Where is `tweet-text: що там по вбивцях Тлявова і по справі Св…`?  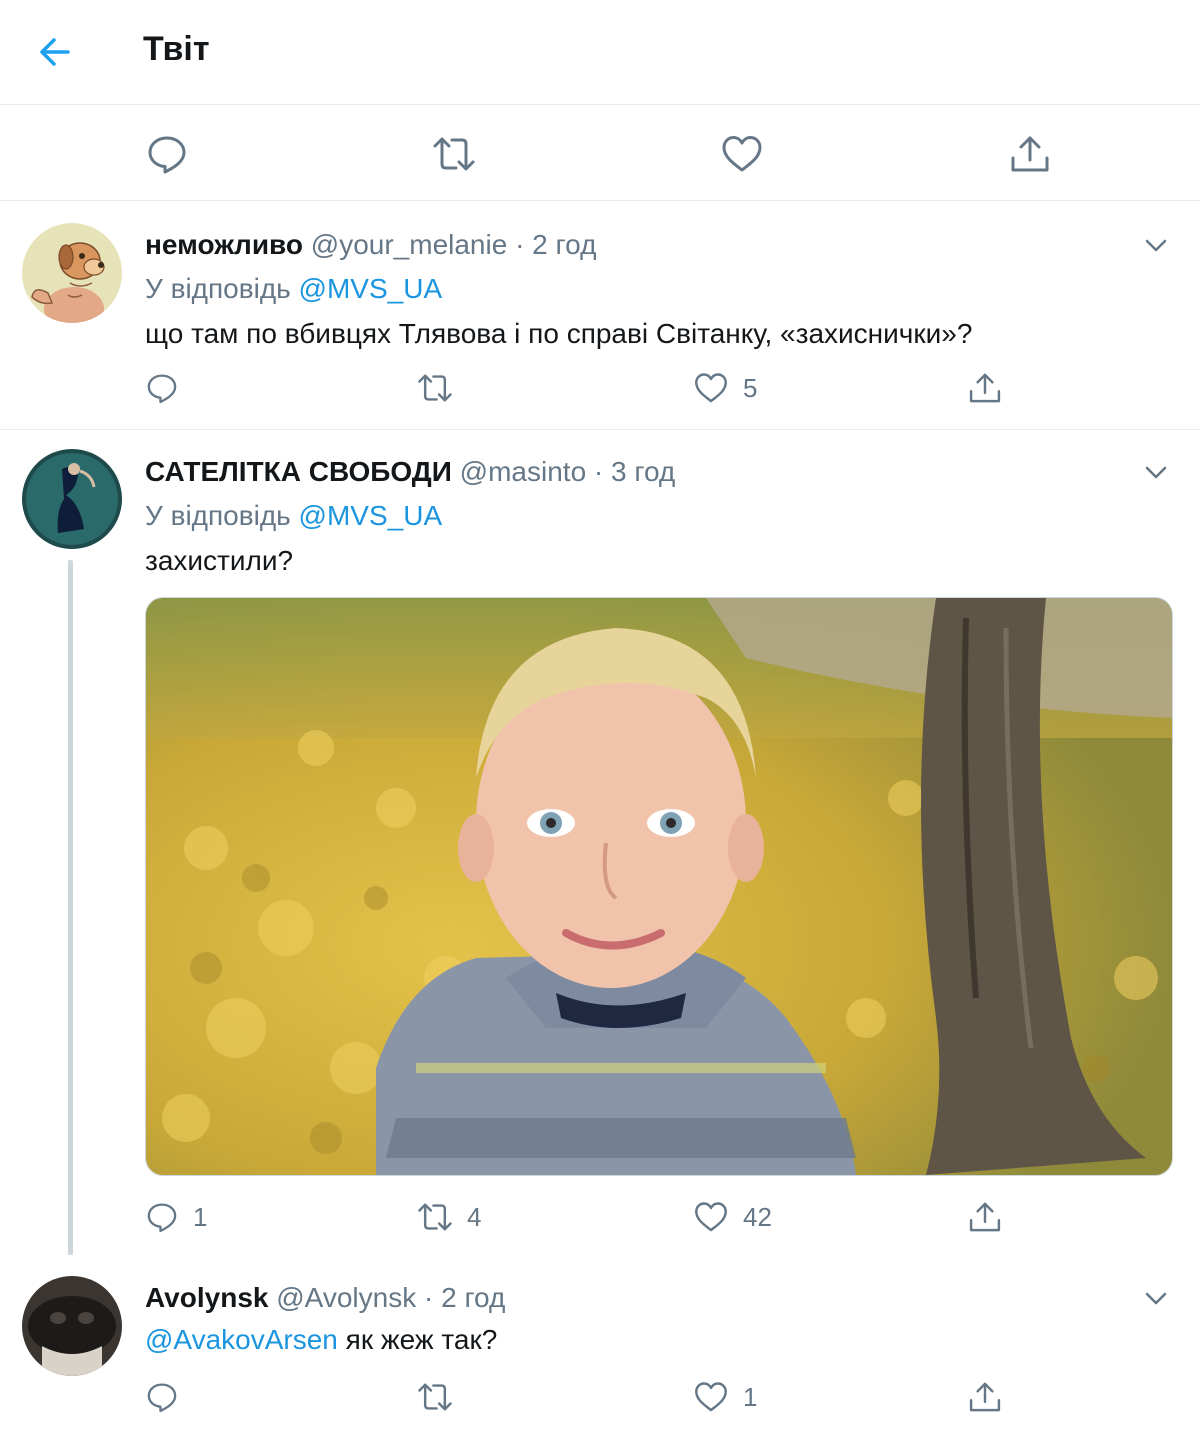 tweet-text: що там по вбивцях Тлявова і по справі Св… is located at coordinates (559, 333).